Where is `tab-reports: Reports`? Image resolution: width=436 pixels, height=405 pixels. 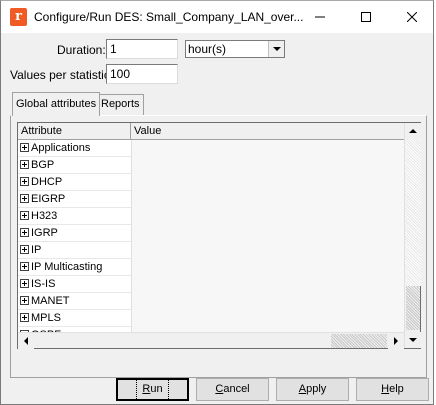
tab-reports: Reports is located at coordinates (120, 105).